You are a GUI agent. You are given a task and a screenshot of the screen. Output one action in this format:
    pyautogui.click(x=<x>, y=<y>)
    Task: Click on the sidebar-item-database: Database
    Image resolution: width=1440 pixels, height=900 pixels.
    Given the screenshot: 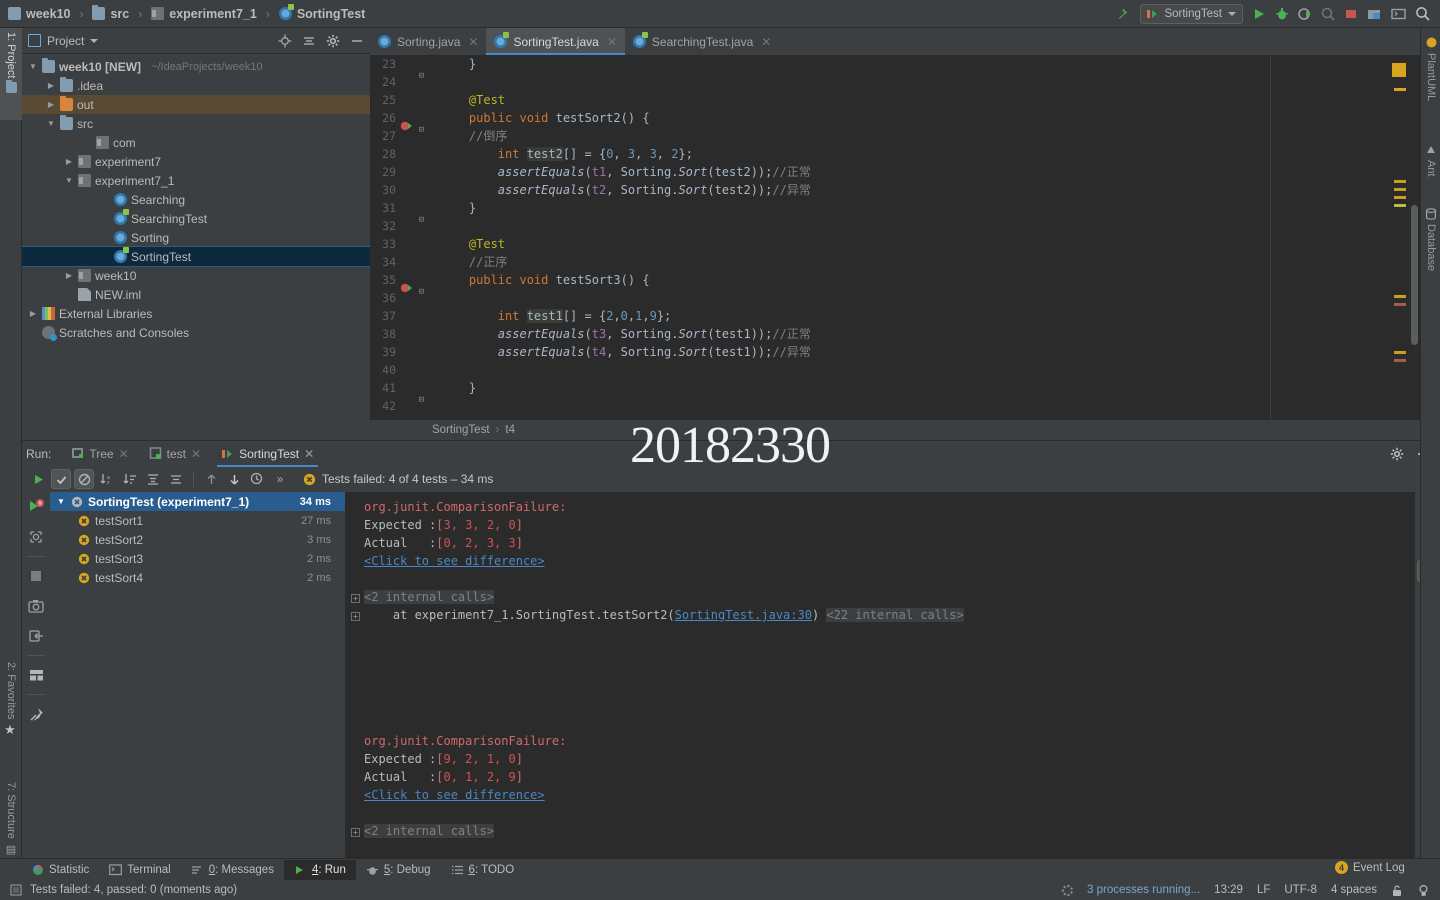 What is the action you would take?
    pyautogui.click(x=1430, y=249)
    